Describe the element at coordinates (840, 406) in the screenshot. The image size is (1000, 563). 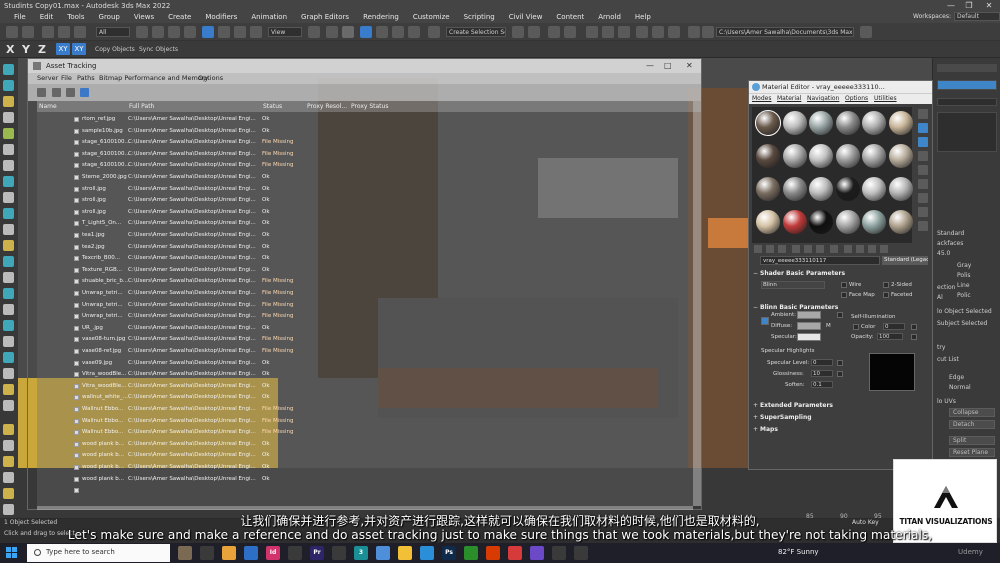
I see `extended-parameters-rollout: + Extended Parameters` at that location.